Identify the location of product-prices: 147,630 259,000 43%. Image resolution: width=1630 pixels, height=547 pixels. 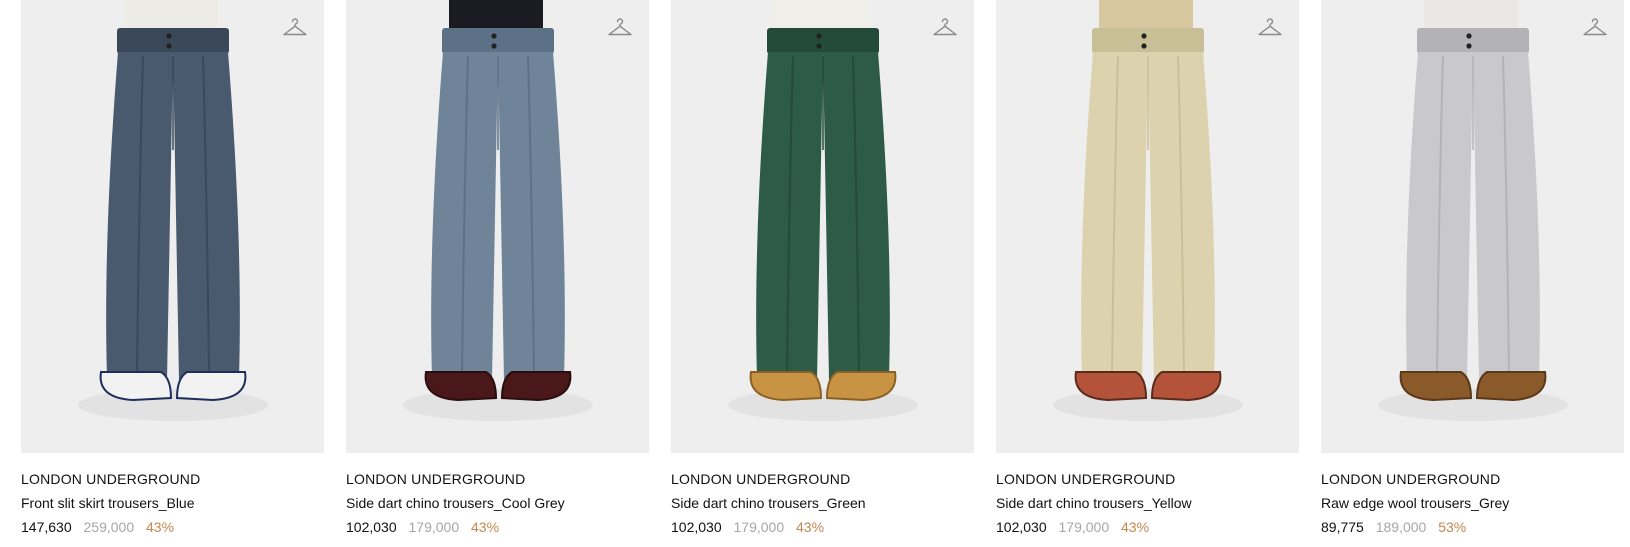
(97, 527).